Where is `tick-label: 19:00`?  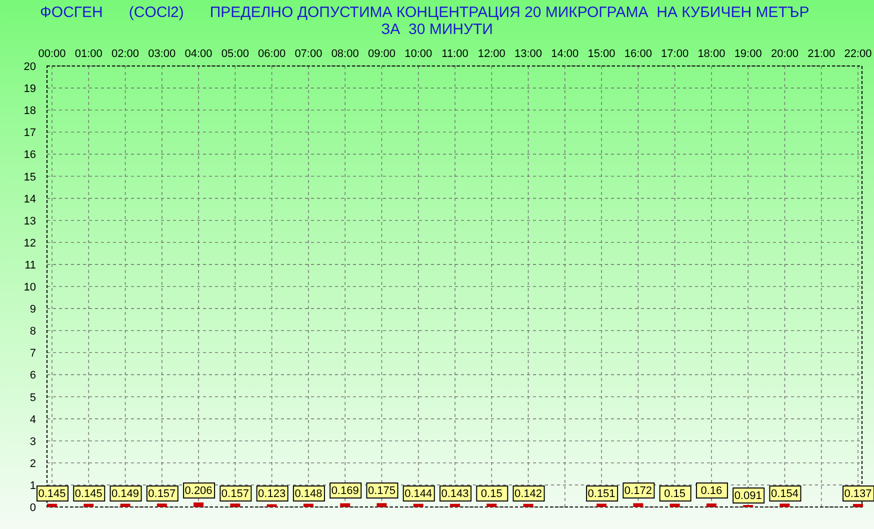 tick-label: 19:00 is located at coordinates (748, 54).